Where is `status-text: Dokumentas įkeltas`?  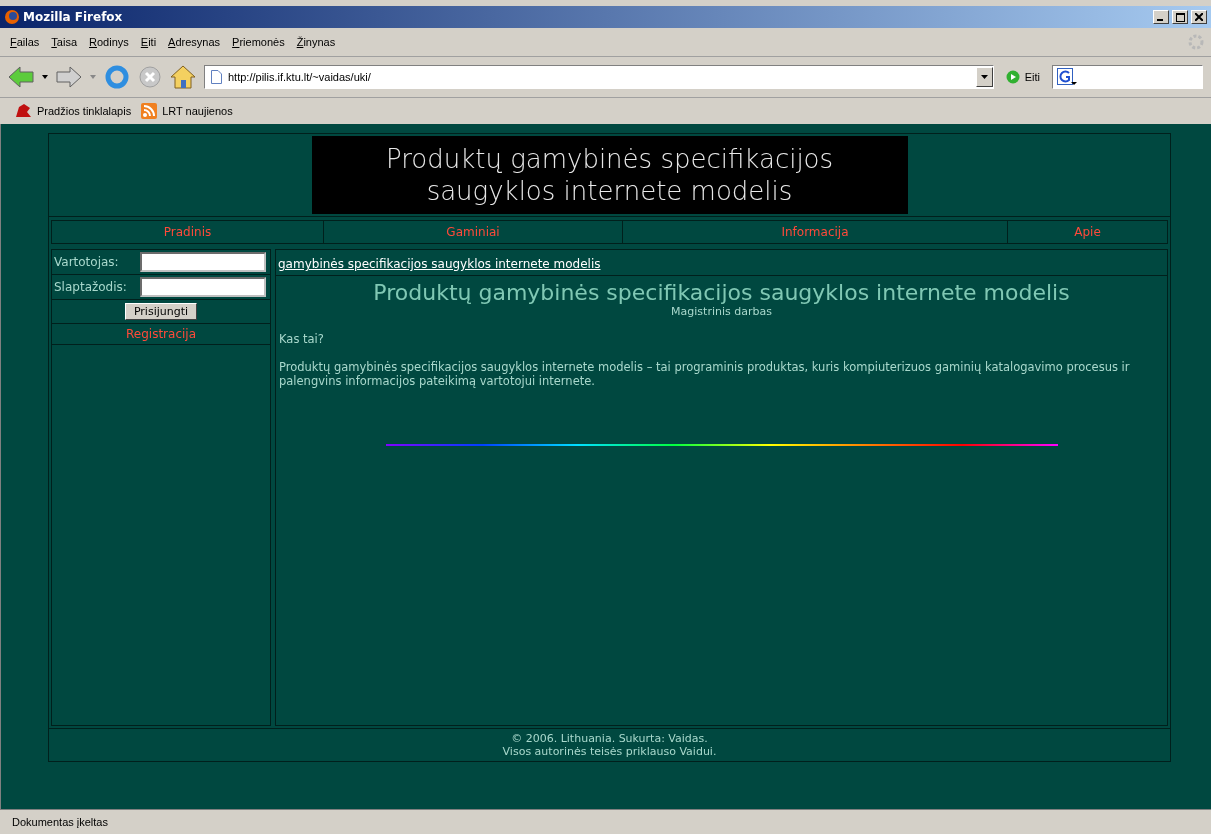 status-text: Dokumentas įkeltas is located at coordinates (60, 822).